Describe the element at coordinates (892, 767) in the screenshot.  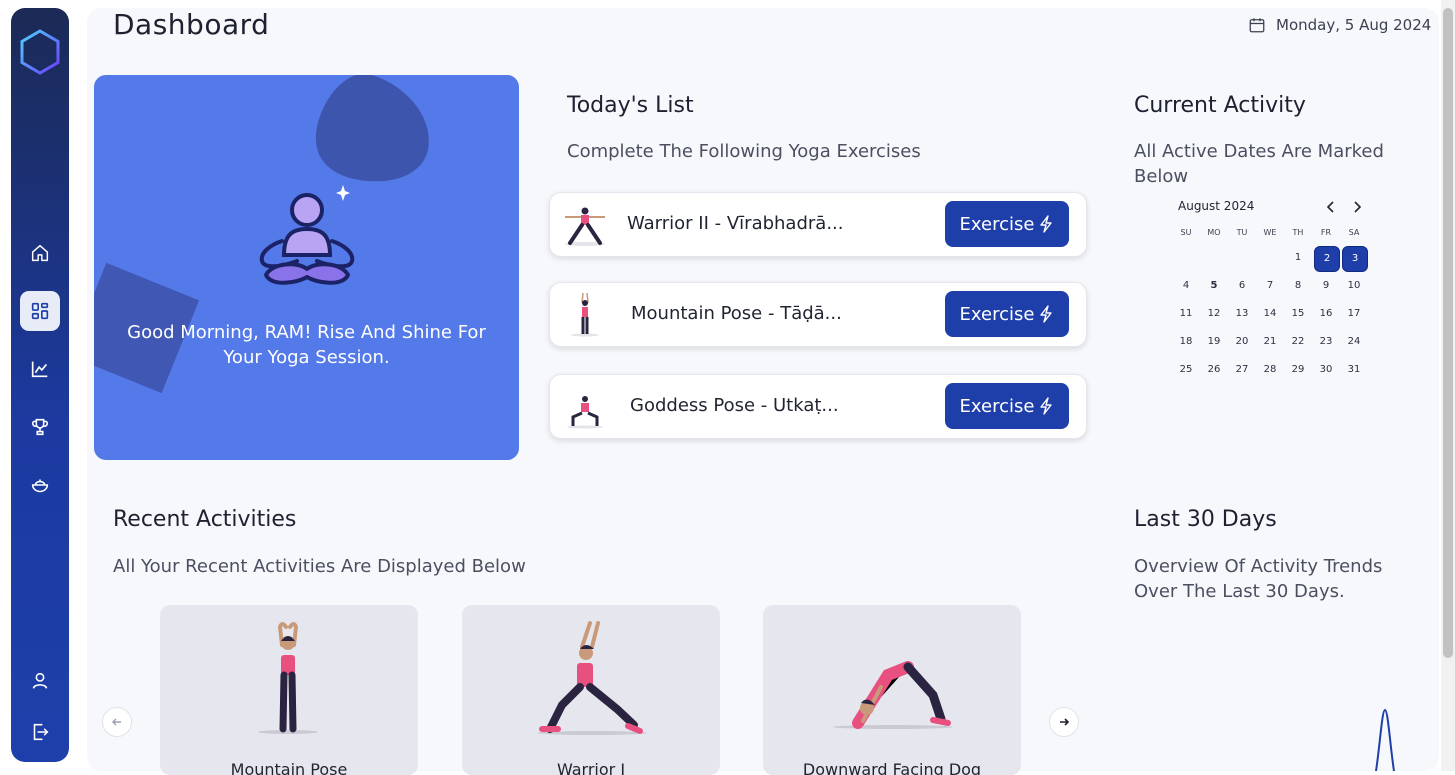
I see `activity-card-label: Downward Facing Dog` at that location.